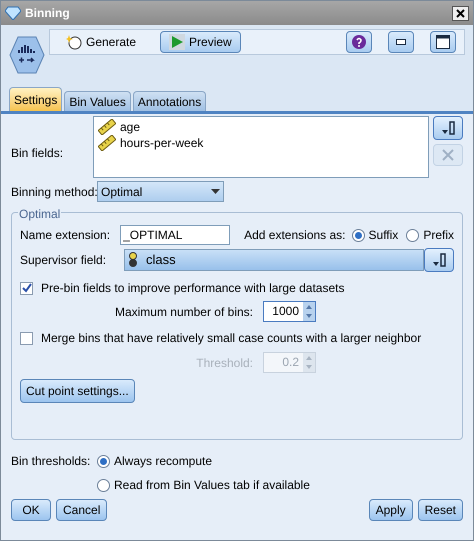 The height and width of the screenshot is (541, 474). Describe the element at coordinates (383, 235) in the screenshot. I see `radio-label: Suffix` at that location.